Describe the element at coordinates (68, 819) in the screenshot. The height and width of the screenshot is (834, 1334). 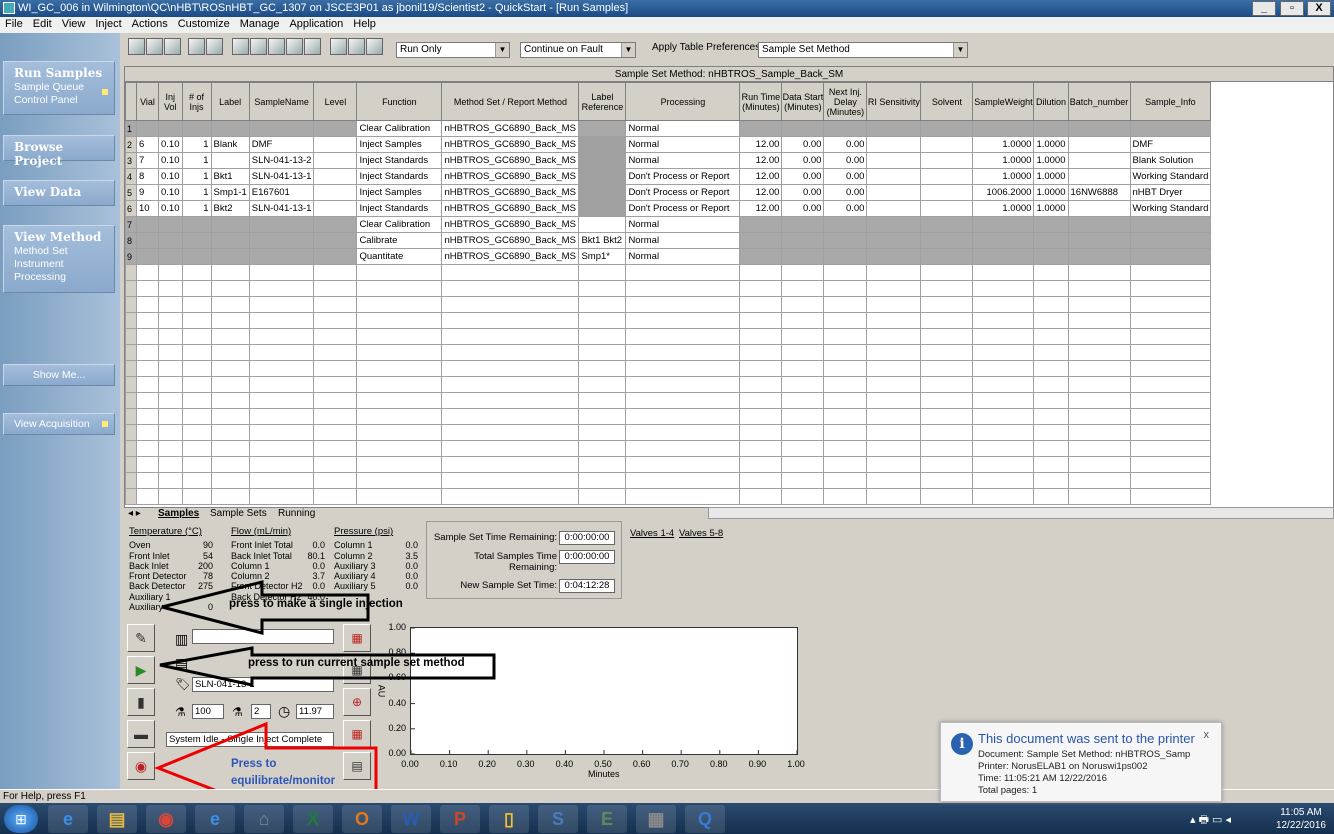
I see `taskbar-ie-icon: e` at that location.